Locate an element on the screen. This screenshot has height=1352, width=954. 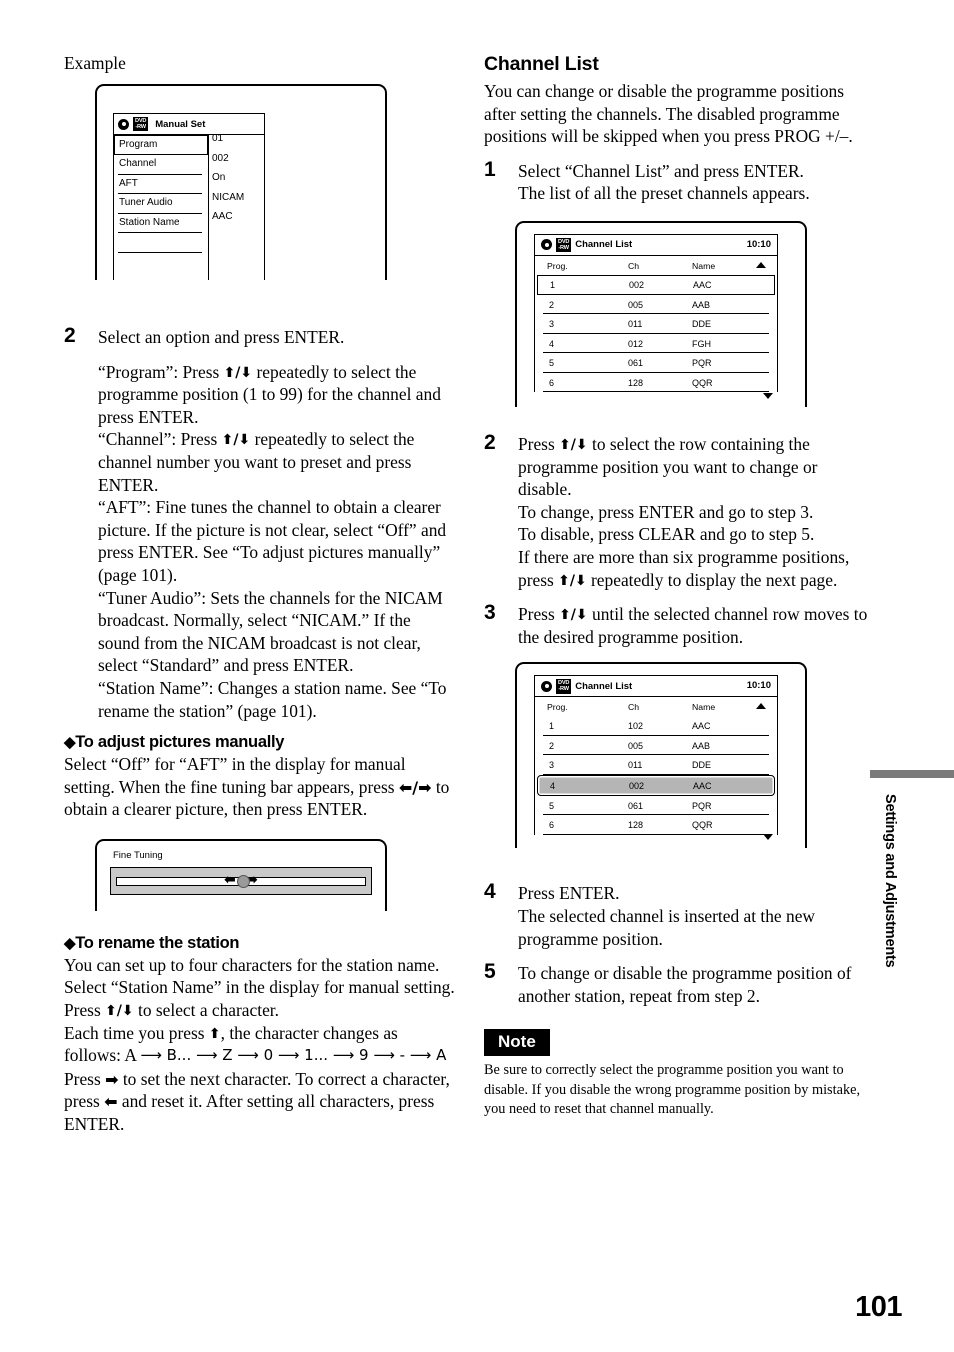
table-row: 1 102 AAC is located at coordinates (656, 726).